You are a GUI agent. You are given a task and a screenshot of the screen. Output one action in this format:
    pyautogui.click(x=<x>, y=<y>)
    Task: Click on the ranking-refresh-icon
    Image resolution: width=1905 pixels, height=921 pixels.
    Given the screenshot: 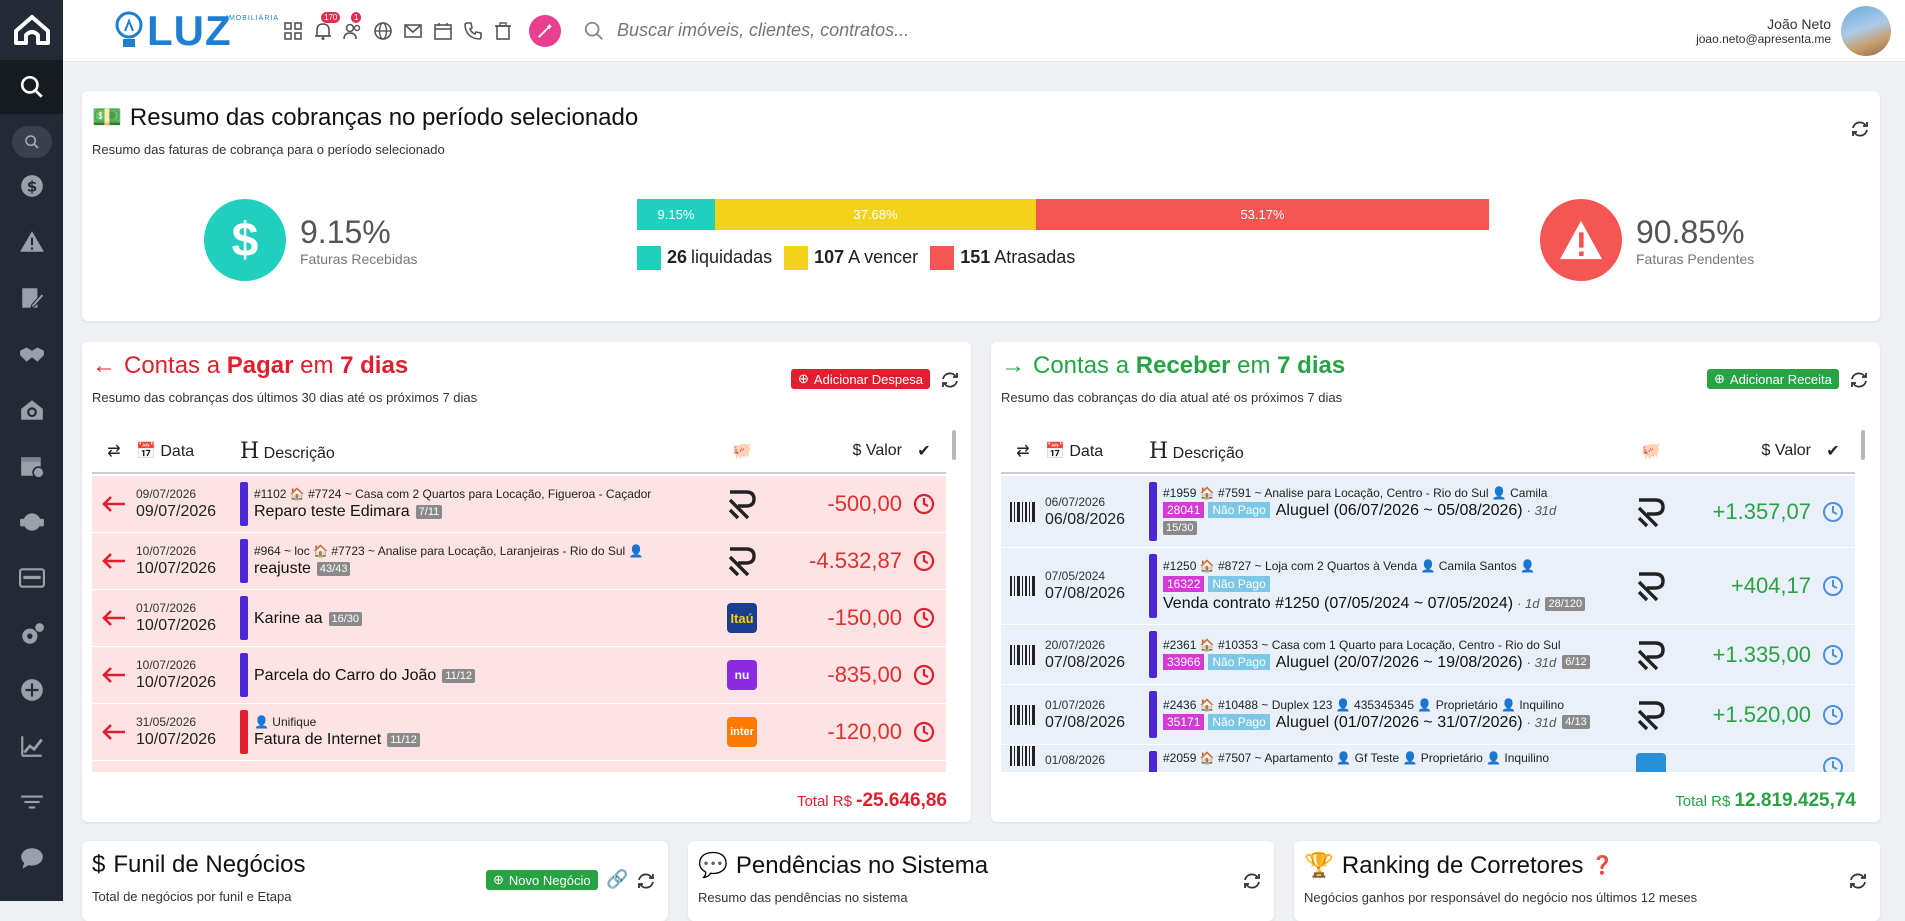 What is the action you would take?
    pyautogui.click(x=1858, y=881)
    